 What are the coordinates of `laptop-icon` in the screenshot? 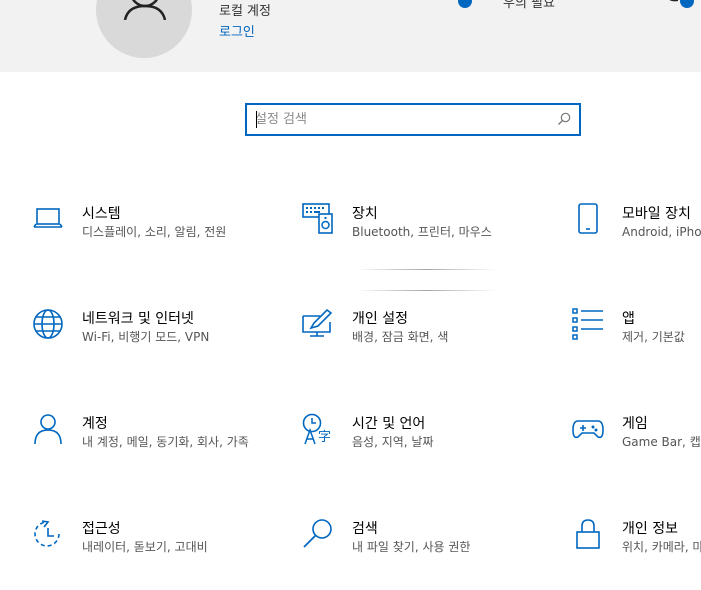 It's located at (48, 218).